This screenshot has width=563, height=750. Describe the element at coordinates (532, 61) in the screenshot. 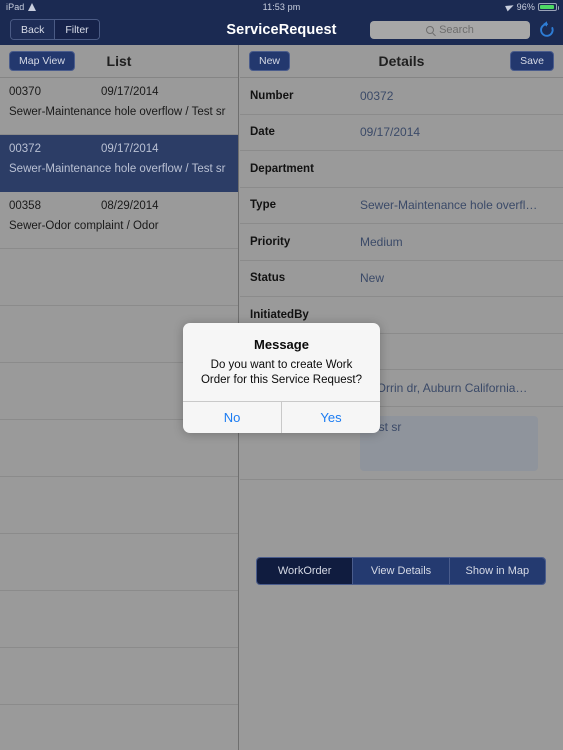

I see `save-button: Save` at that location.